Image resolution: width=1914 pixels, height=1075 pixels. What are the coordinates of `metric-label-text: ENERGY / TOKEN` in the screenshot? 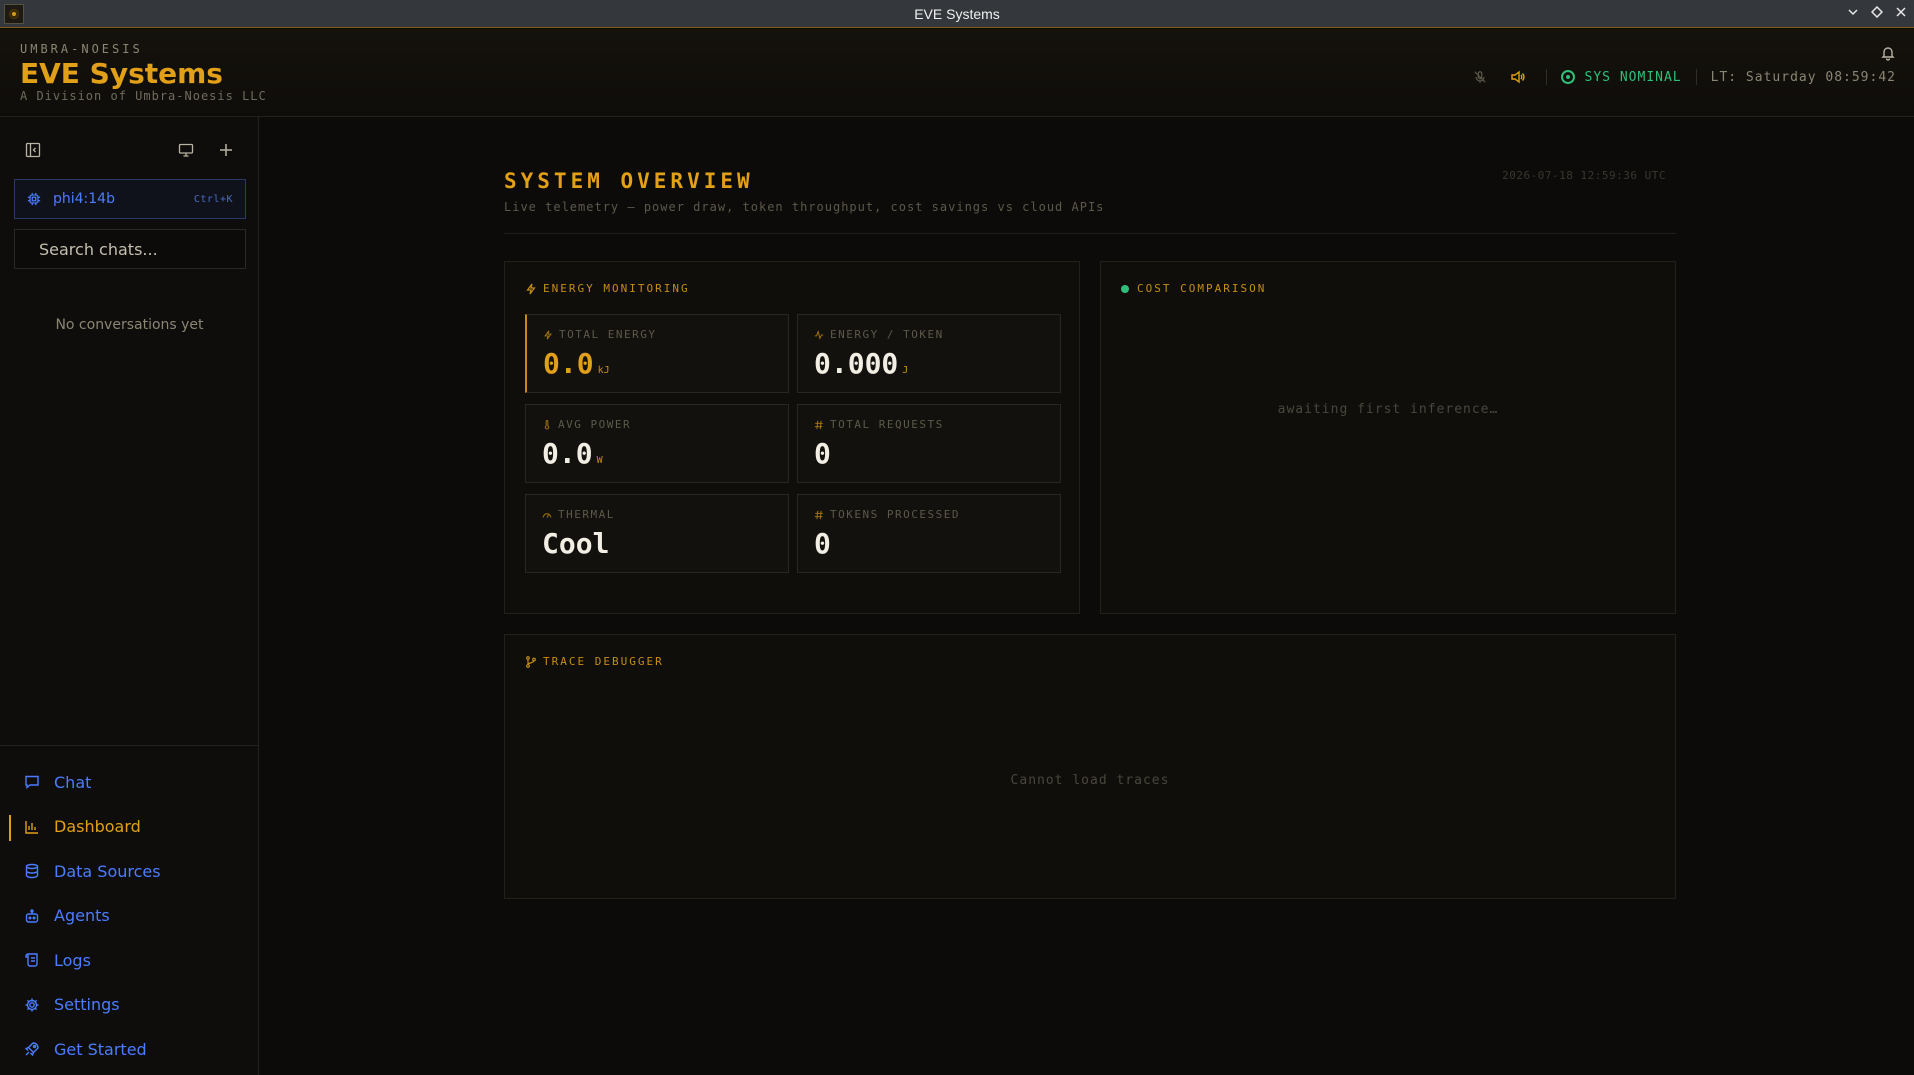 It's located at (887, 334).